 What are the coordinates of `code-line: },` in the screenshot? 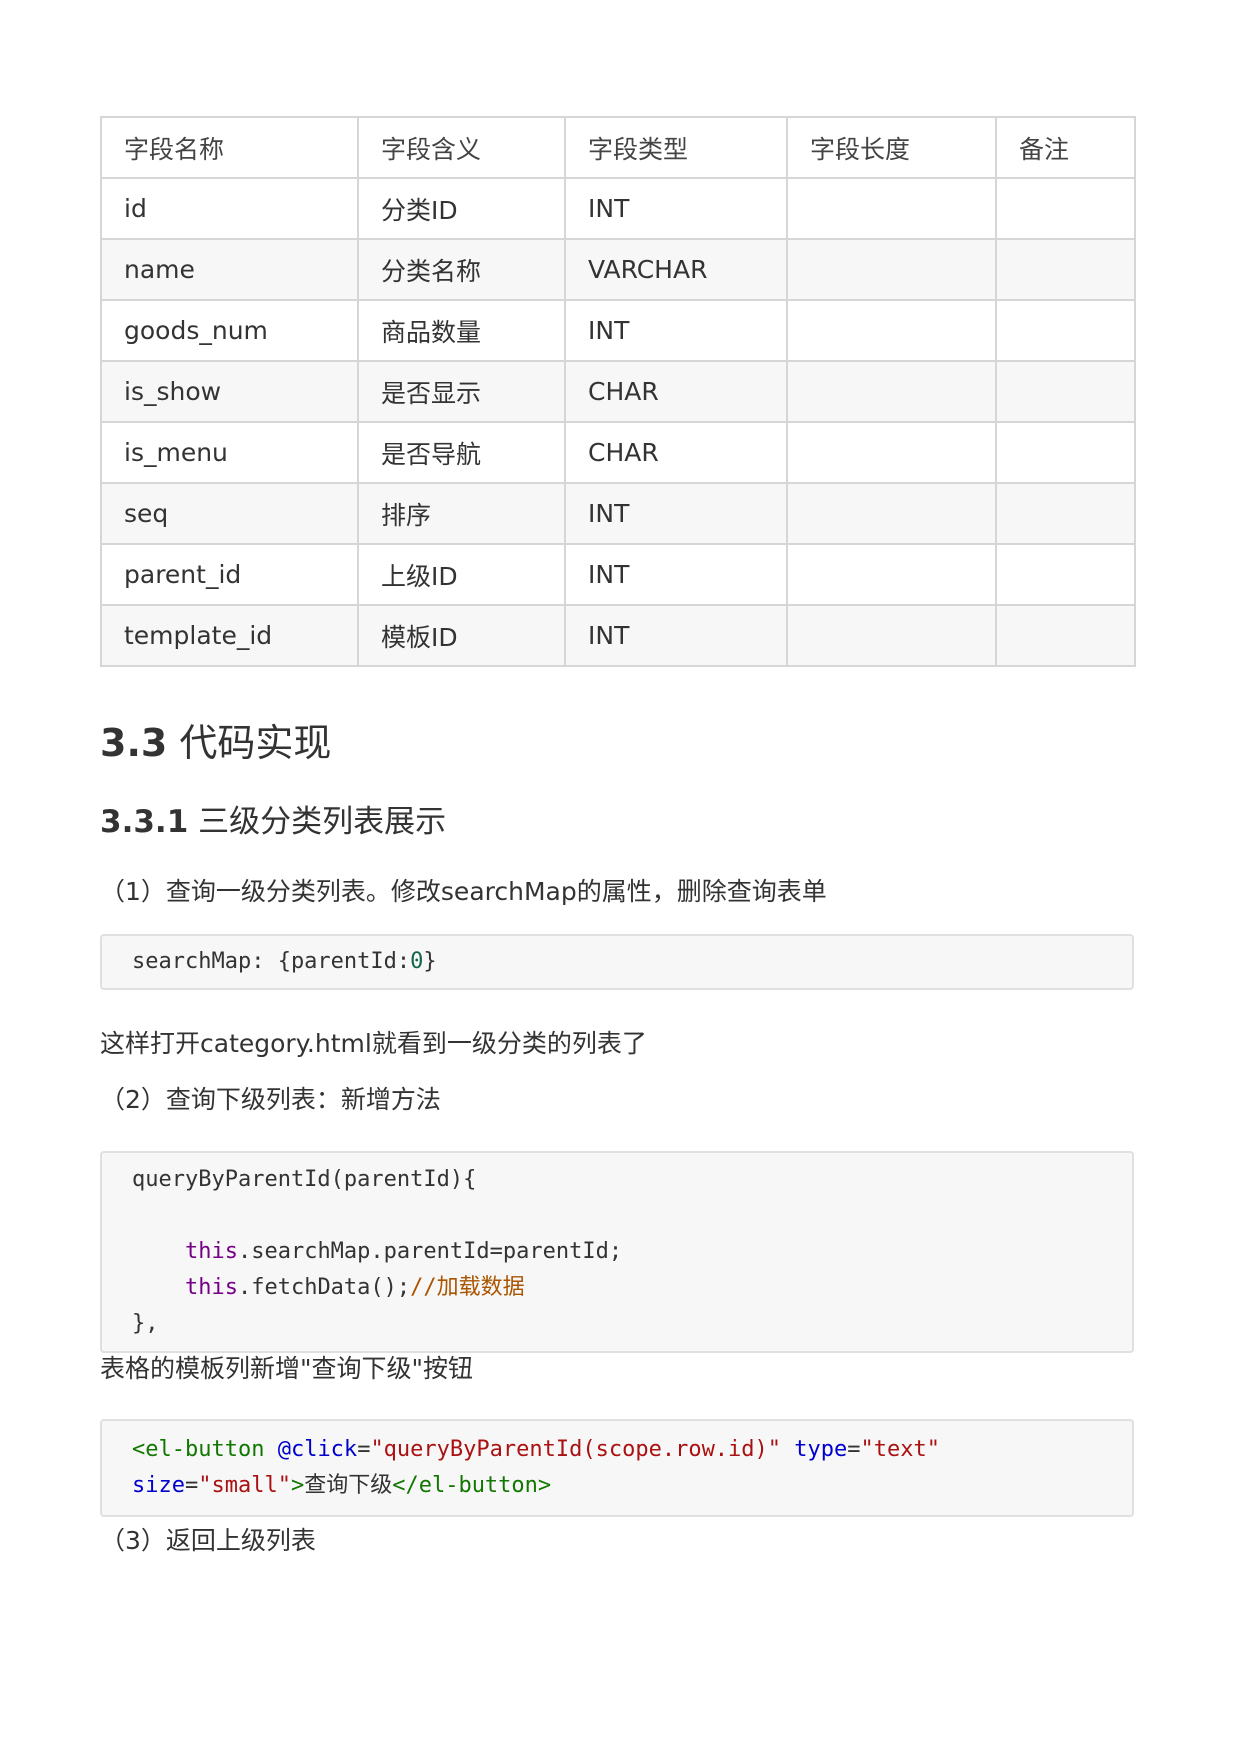 It's located at (145, 1323).